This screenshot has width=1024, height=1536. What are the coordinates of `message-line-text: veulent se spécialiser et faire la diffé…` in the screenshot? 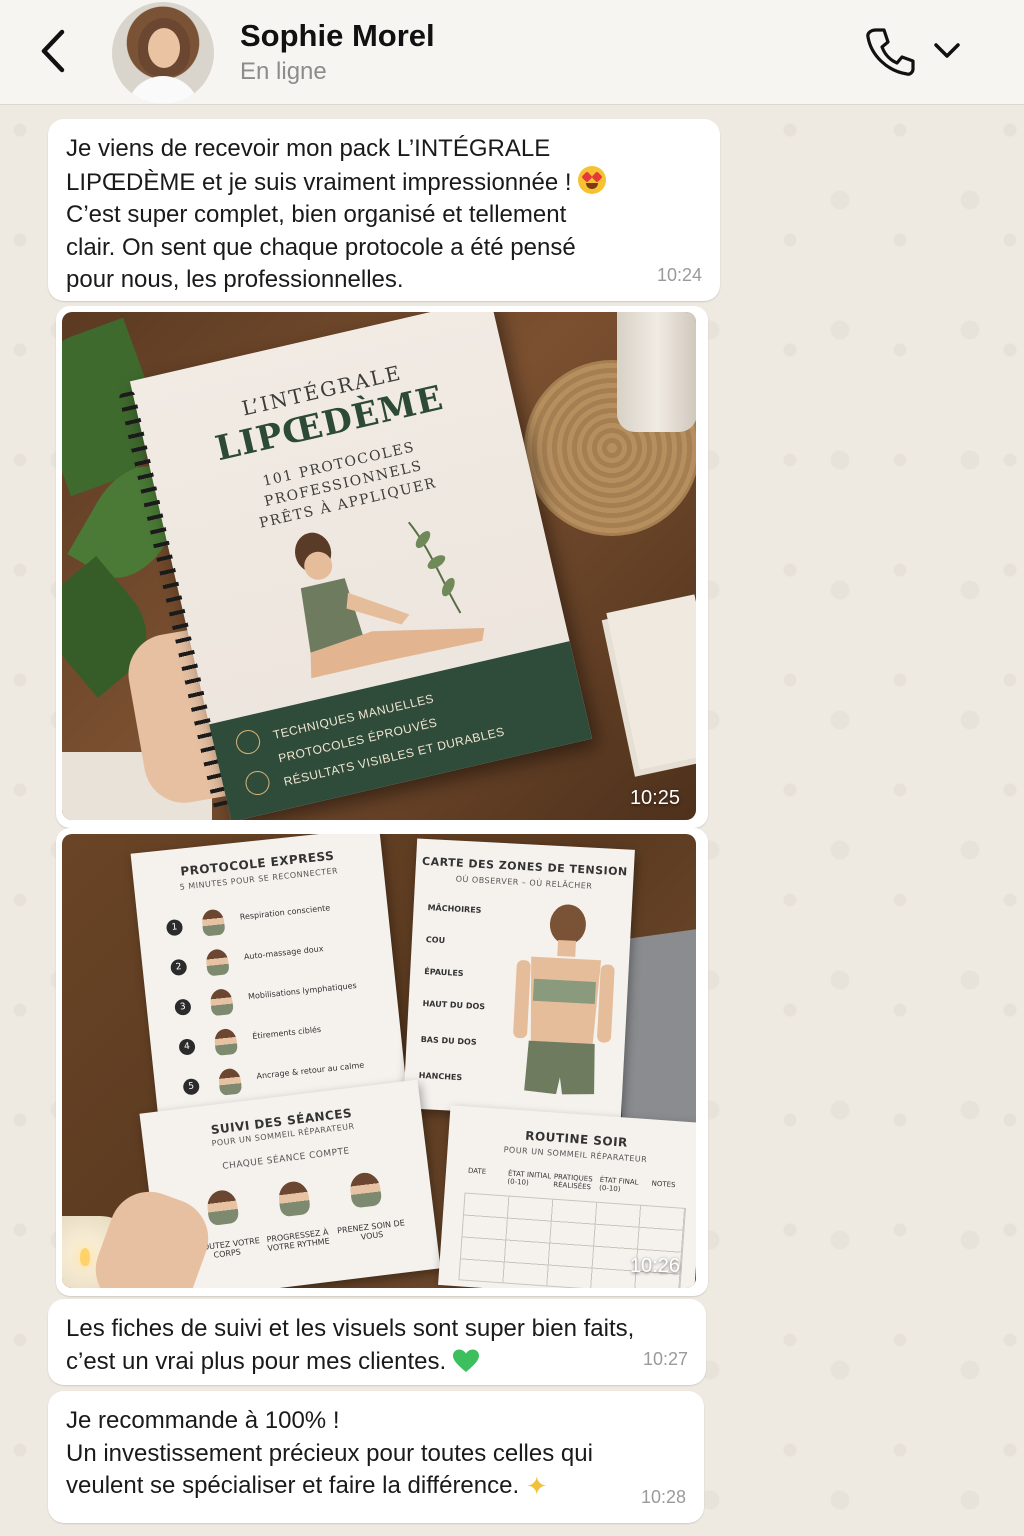 It's located at (293, 1485).